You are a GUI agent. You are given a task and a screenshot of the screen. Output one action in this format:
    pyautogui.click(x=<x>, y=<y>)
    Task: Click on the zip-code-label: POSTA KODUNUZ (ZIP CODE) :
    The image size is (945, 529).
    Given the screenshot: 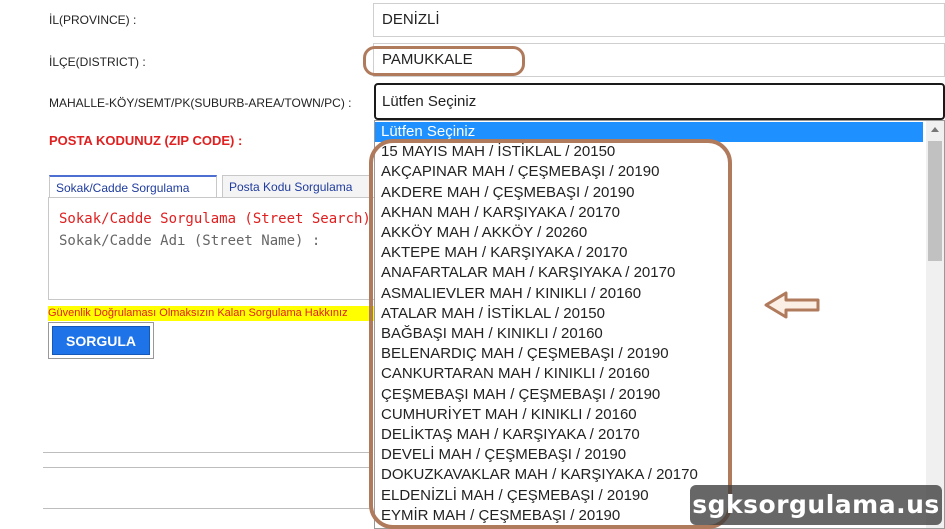 What is the action you would take?
    pyautogui.click(x=146, y=140)
    